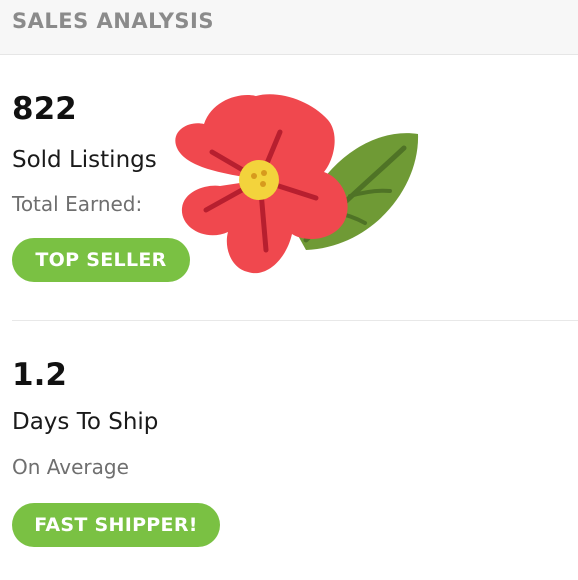  I want to click on fast-shipper-badge: FAST SHIPPER!, so click(116, 525).